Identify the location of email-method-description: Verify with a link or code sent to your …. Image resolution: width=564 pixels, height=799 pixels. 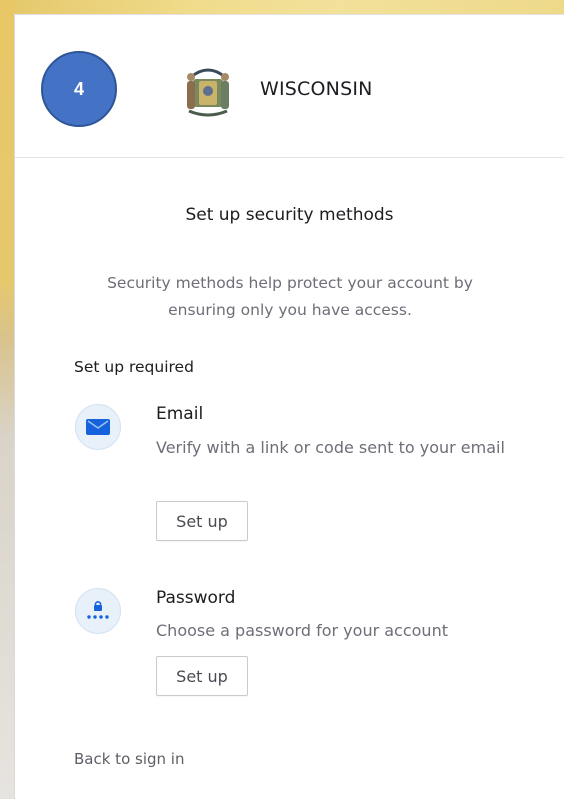
(330, 447).